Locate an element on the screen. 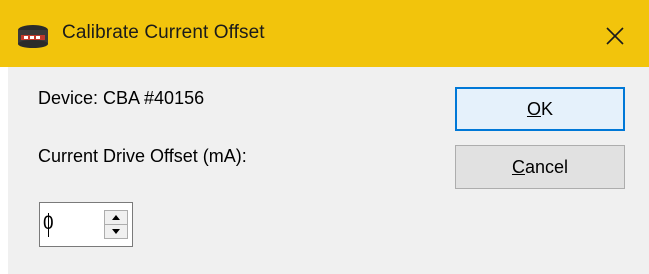 The height and width of the screenshot is (274, 649). cancel-button: Cancel is located at coordinates (540, 167).